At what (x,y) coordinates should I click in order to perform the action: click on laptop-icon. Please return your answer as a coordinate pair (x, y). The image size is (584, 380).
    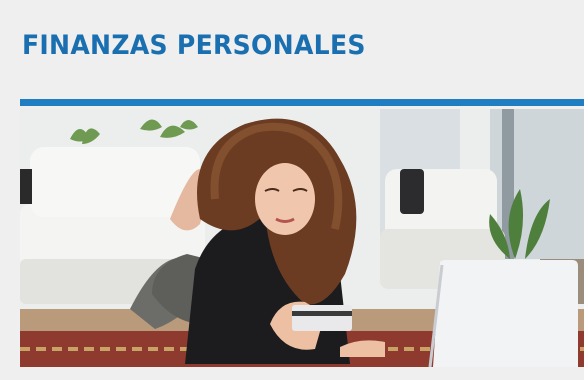
    Looking at the image, I should click on (503, 313).